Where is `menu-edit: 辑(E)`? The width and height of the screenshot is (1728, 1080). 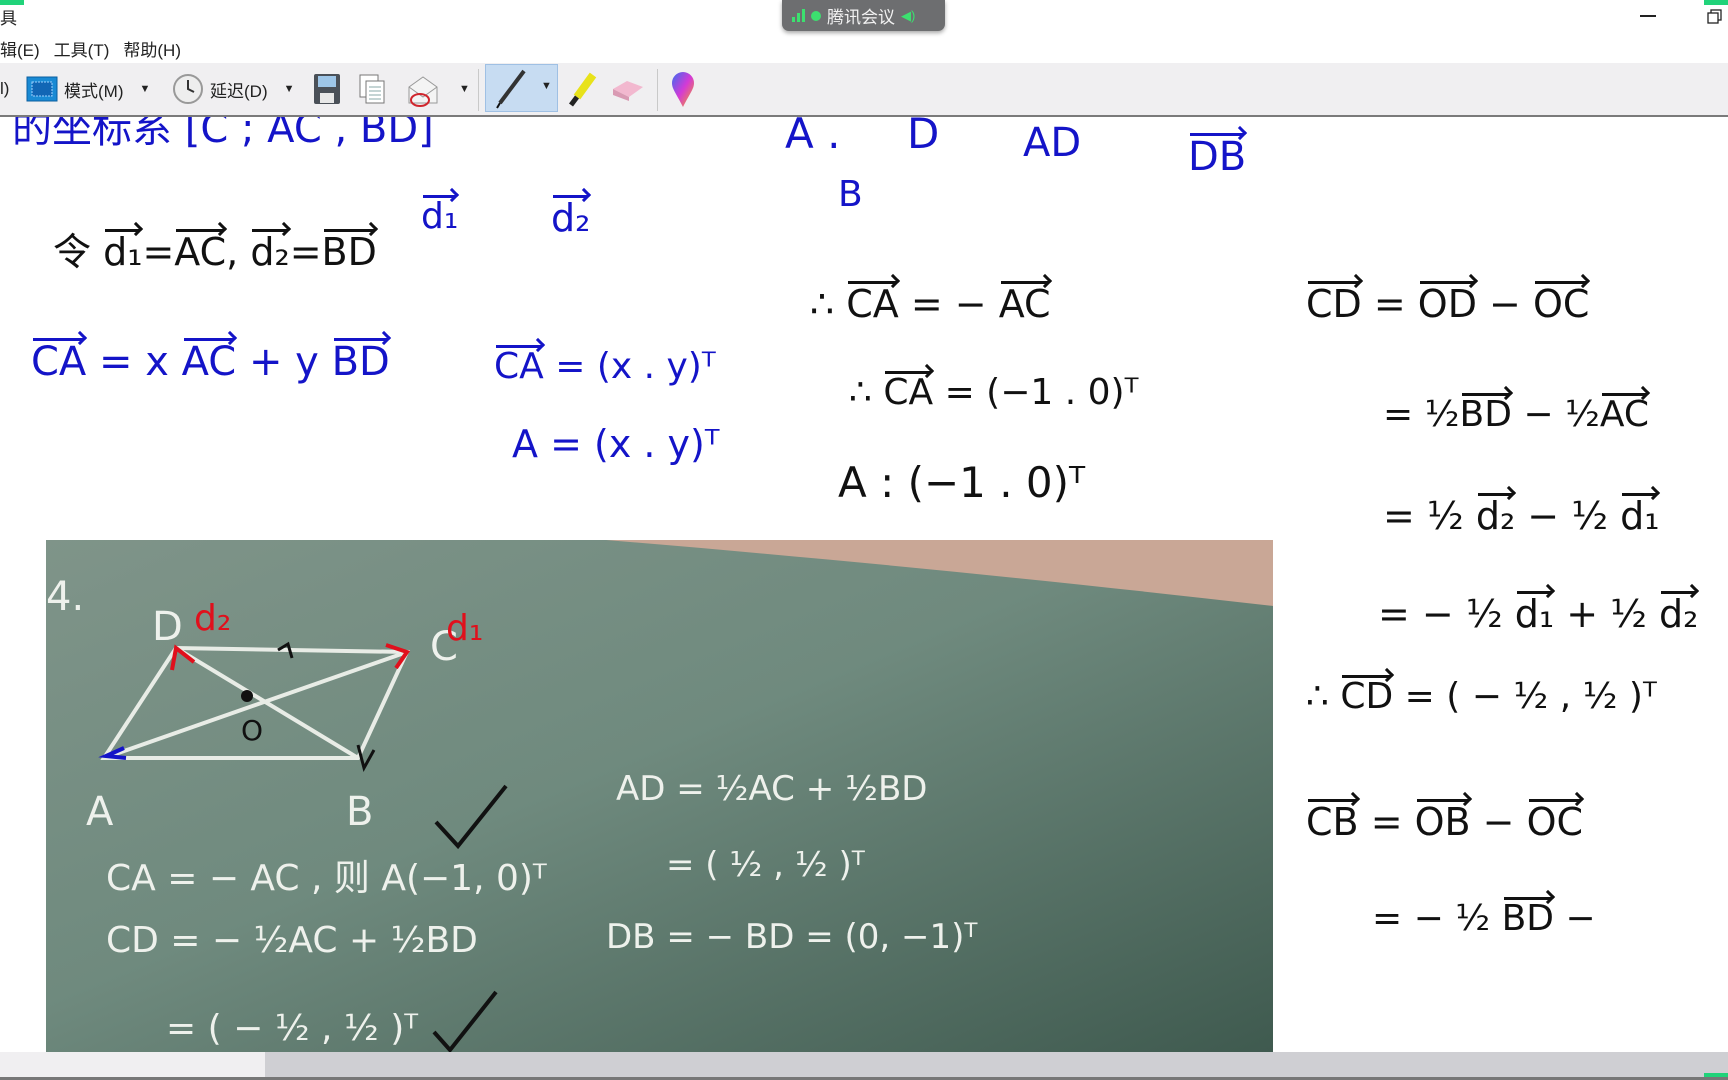 menu-edit: 辑(E) is located at coordinates (20, 49).